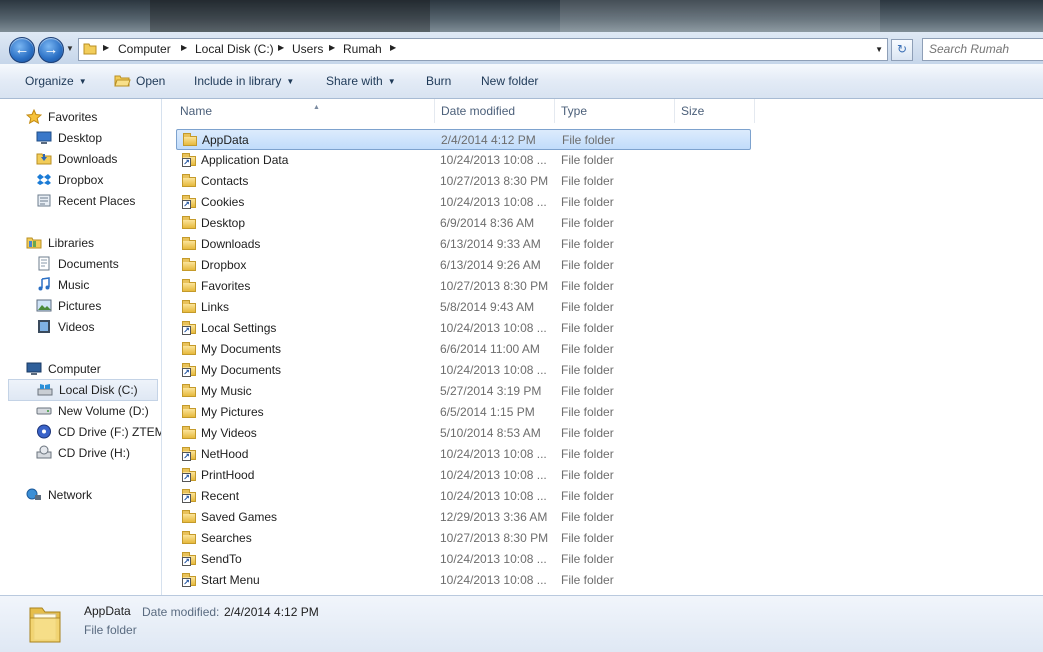 Image resolution: width=1043 pixels, height=652 pixels. Describe the element at coordinates (96, 138) in the screenshot. I see `nav-desktop: Desktop` at that location.